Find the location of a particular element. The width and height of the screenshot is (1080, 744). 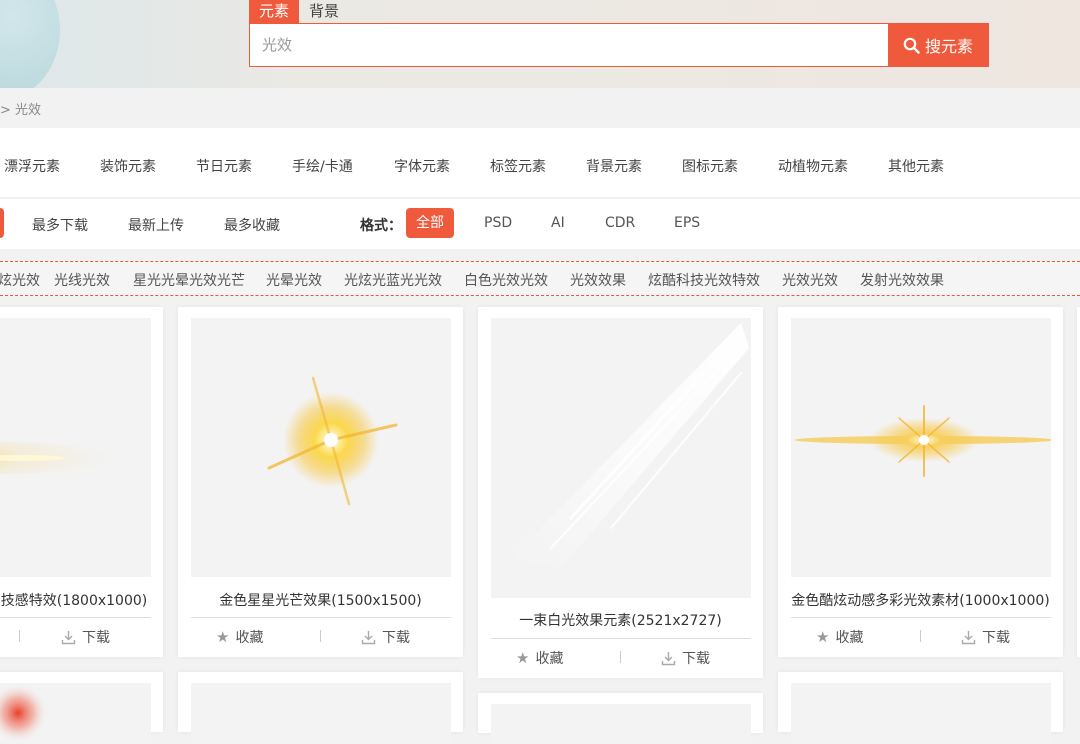

sort-newest: 最新上传 is located at coordinates (156, 225).